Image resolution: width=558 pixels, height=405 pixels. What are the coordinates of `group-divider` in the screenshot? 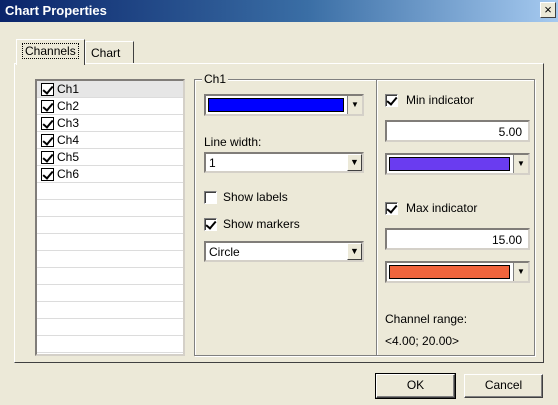 It's located at (376, 217).